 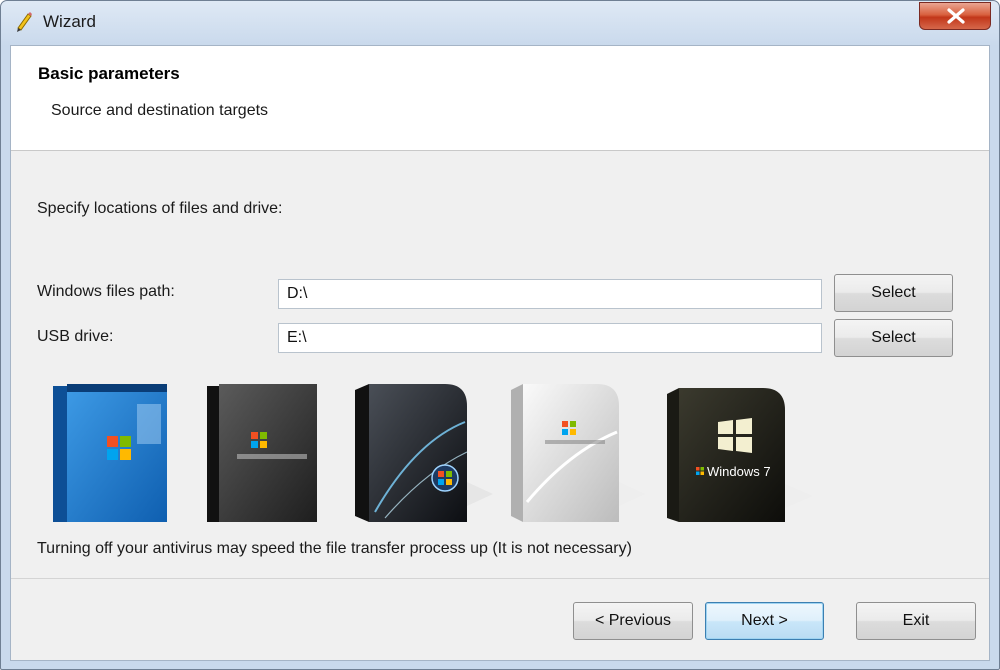 I want to click on windows-7-box-text: Windows 7, so click(x=739, y=471).